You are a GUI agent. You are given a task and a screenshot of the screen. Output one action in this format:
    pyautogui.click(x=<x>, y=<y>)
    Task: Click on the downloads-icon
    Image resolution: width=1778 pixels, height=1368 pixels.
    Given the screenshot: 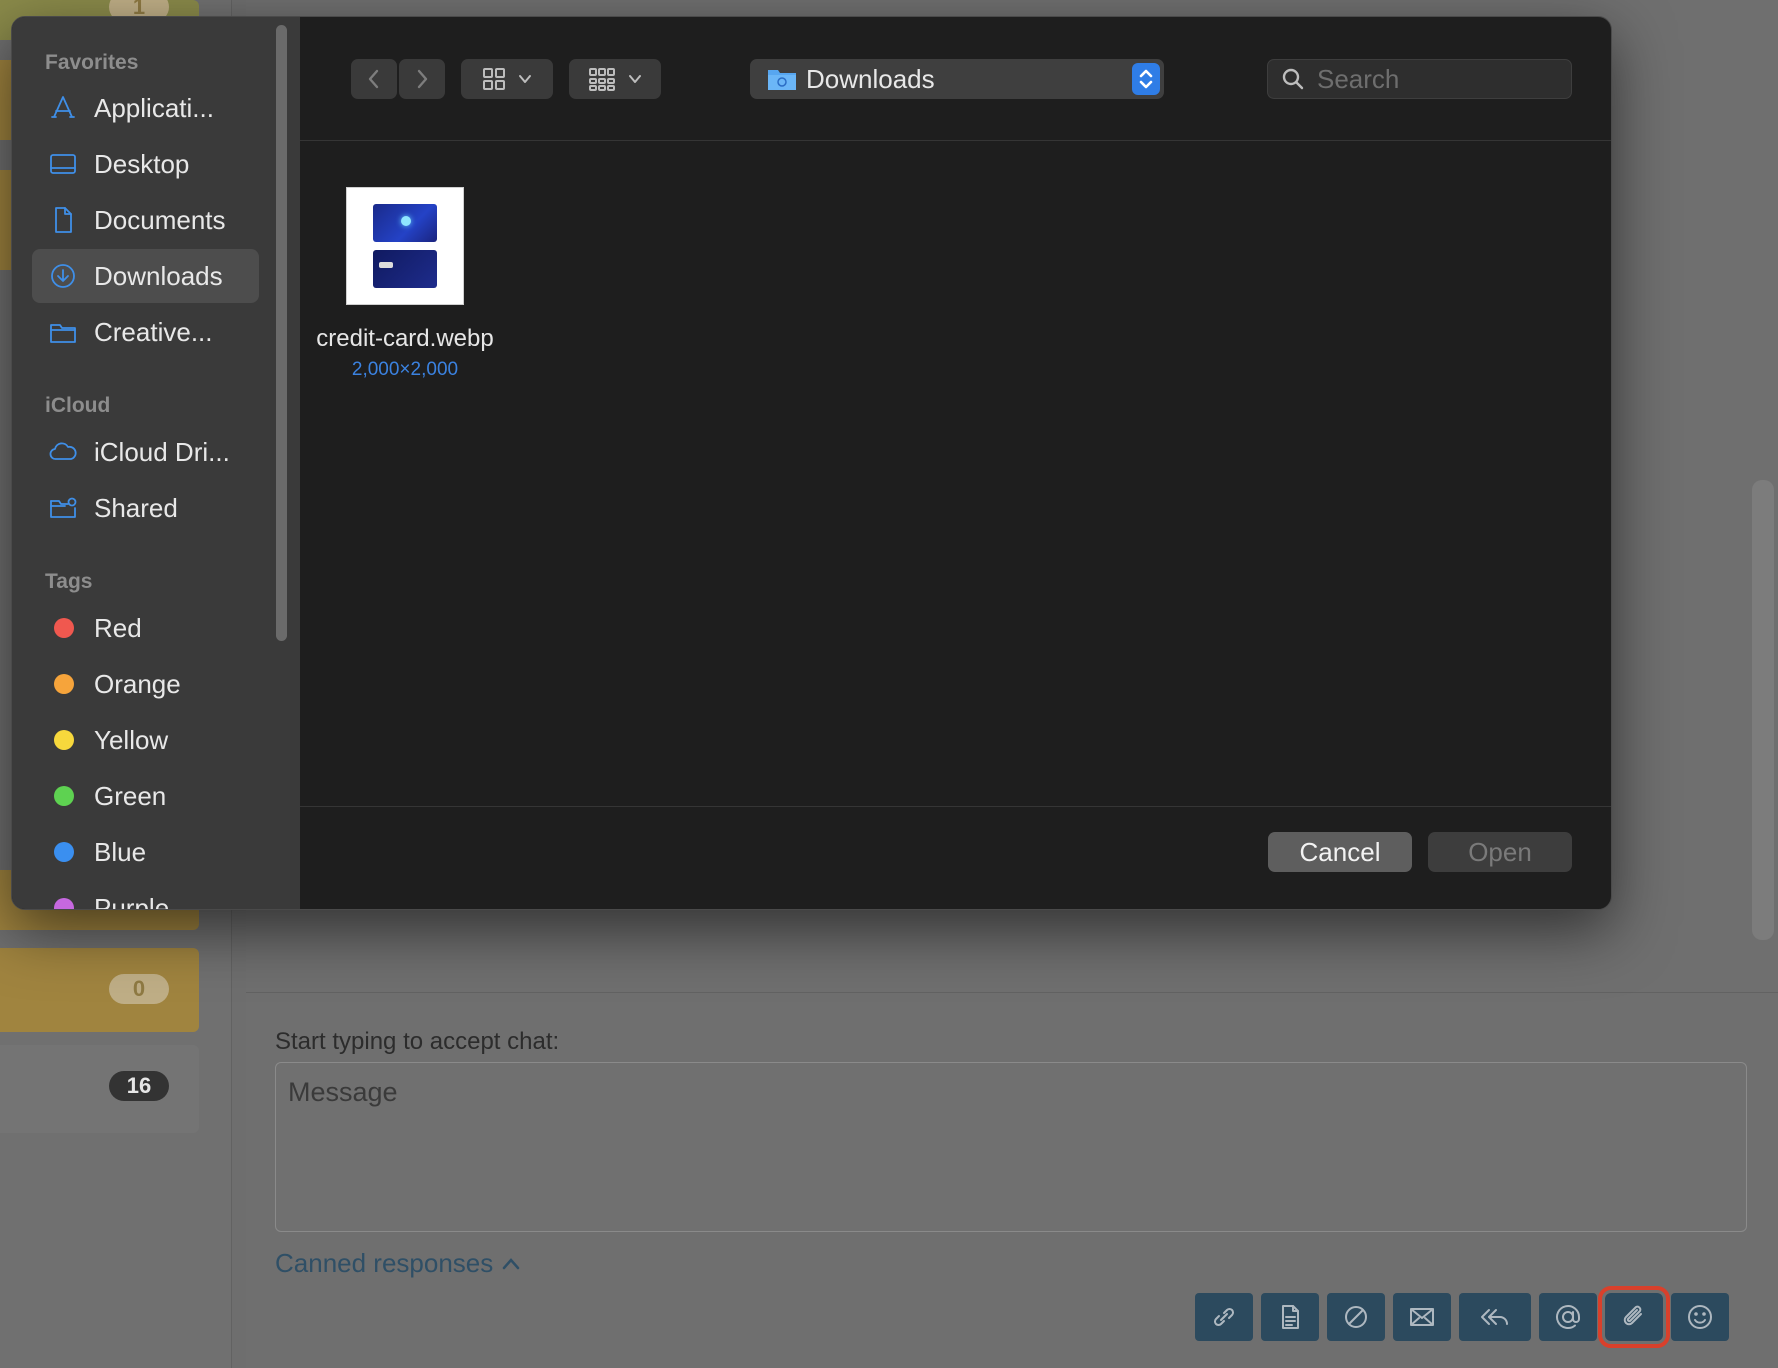 What is the action you would take?
    pyautogui.click(x=63, y=276)
    